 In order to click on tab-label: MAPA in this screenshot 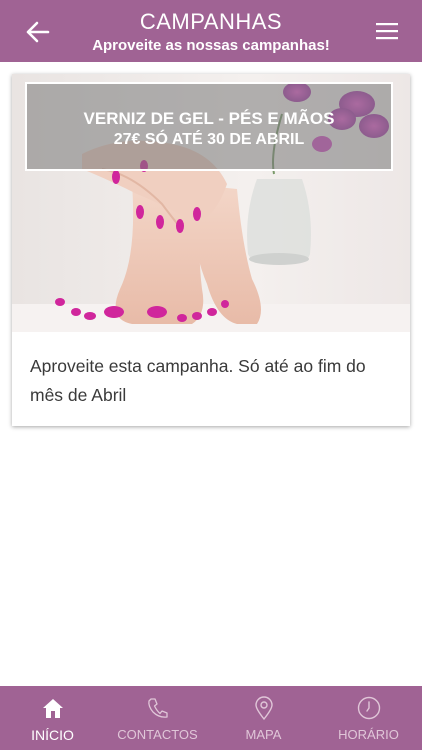, I will do `click(263, 734)`.